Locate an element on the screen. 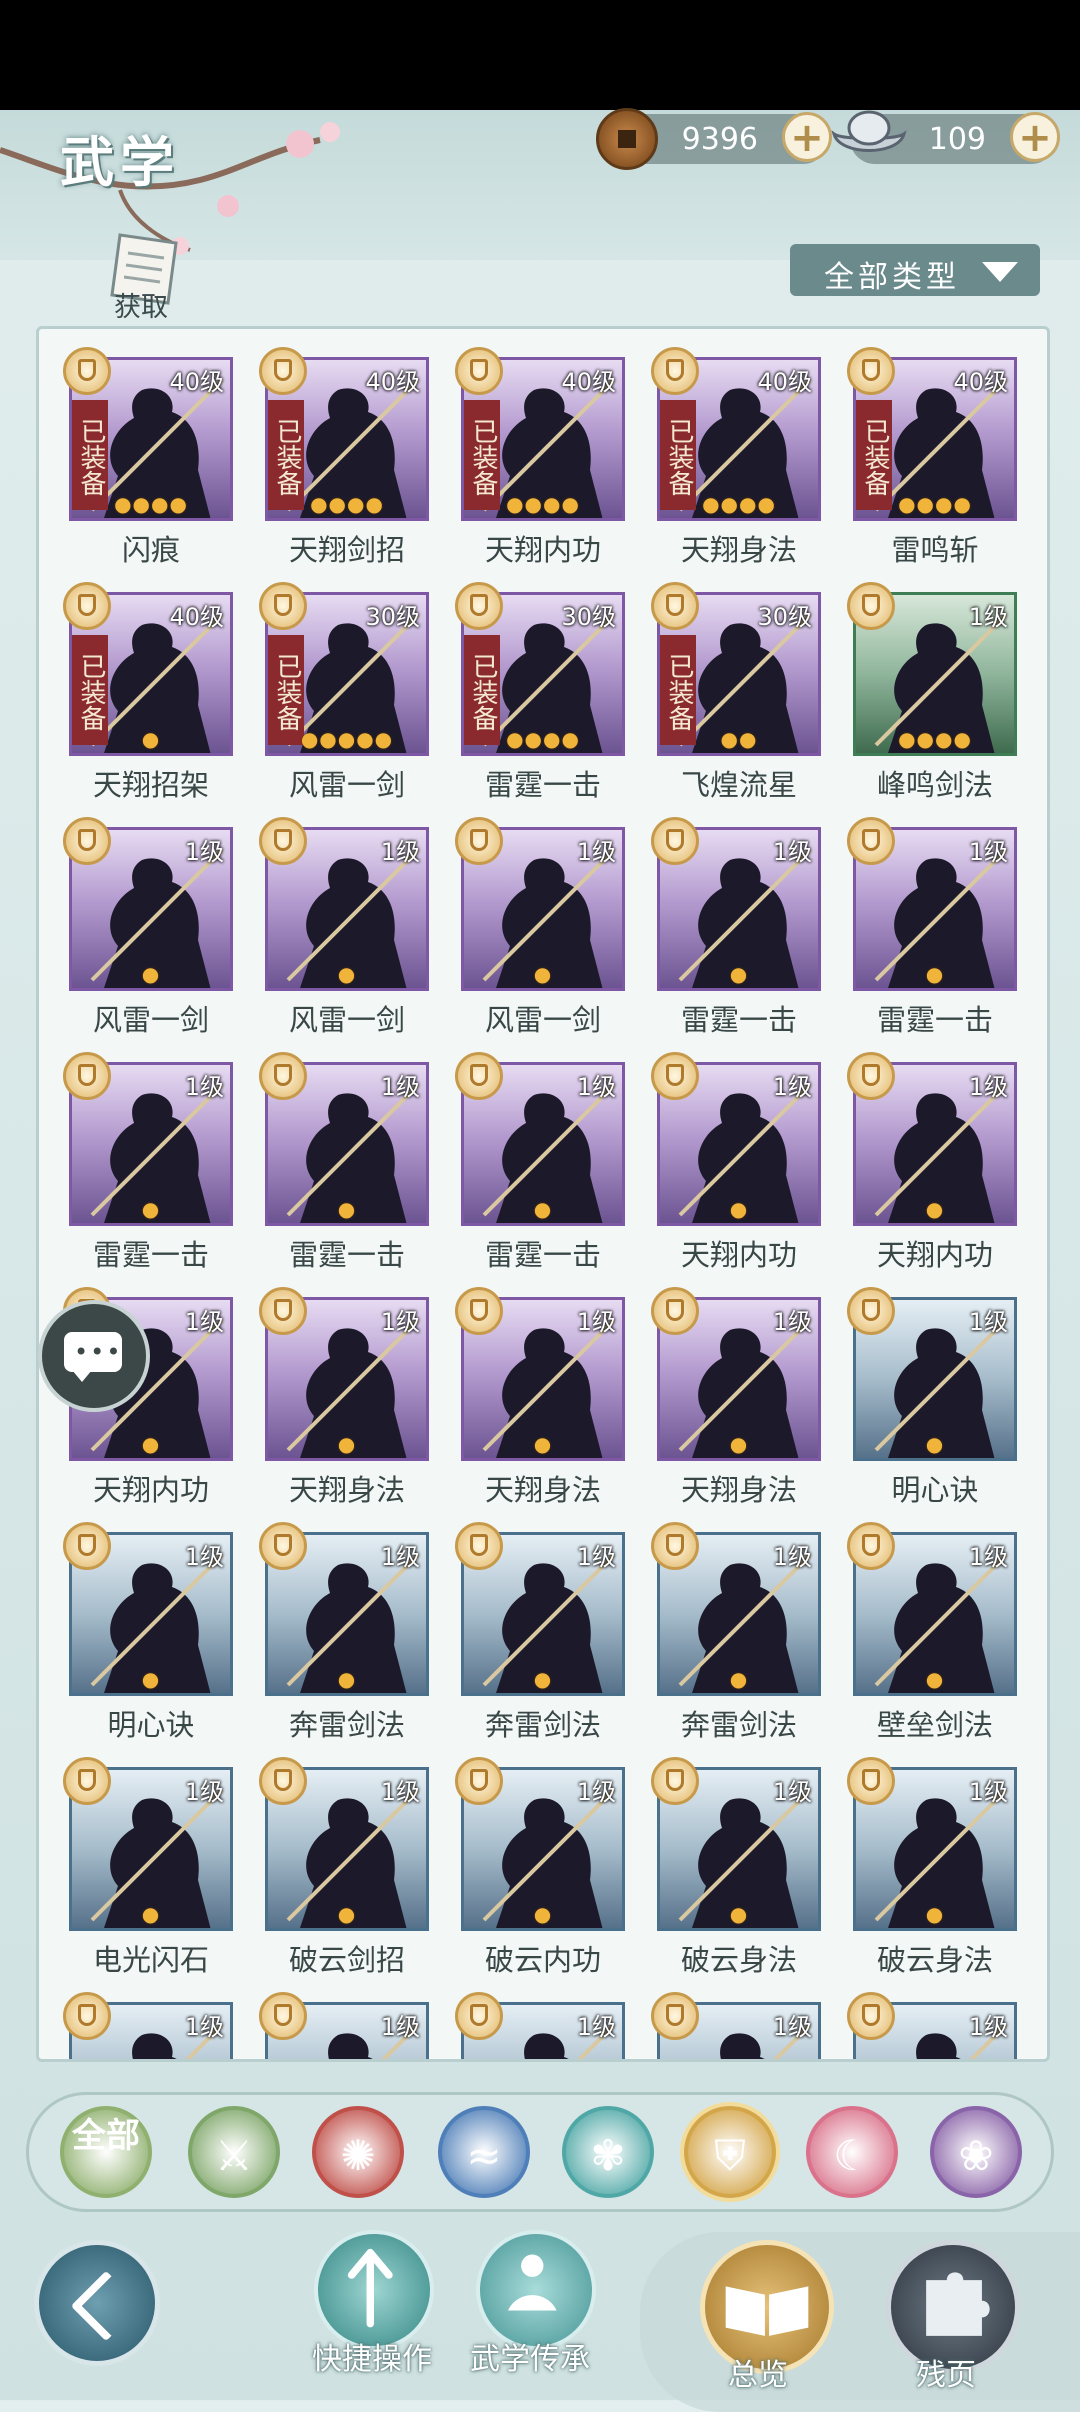 The image size is (1080, 2412). moon-category-icon: ☾ is located at coordinates (852, 2155).